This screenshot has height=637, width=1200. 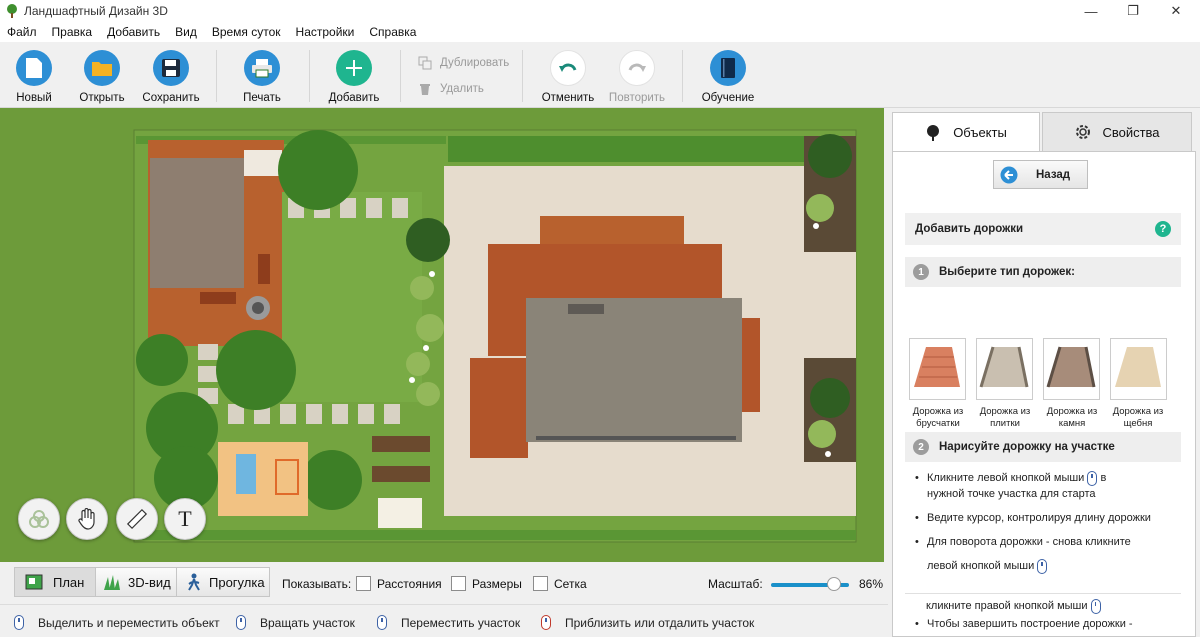 I want to click on step1-header: 1 Выберите тип дорожек:, so click(x=1043, y=272).